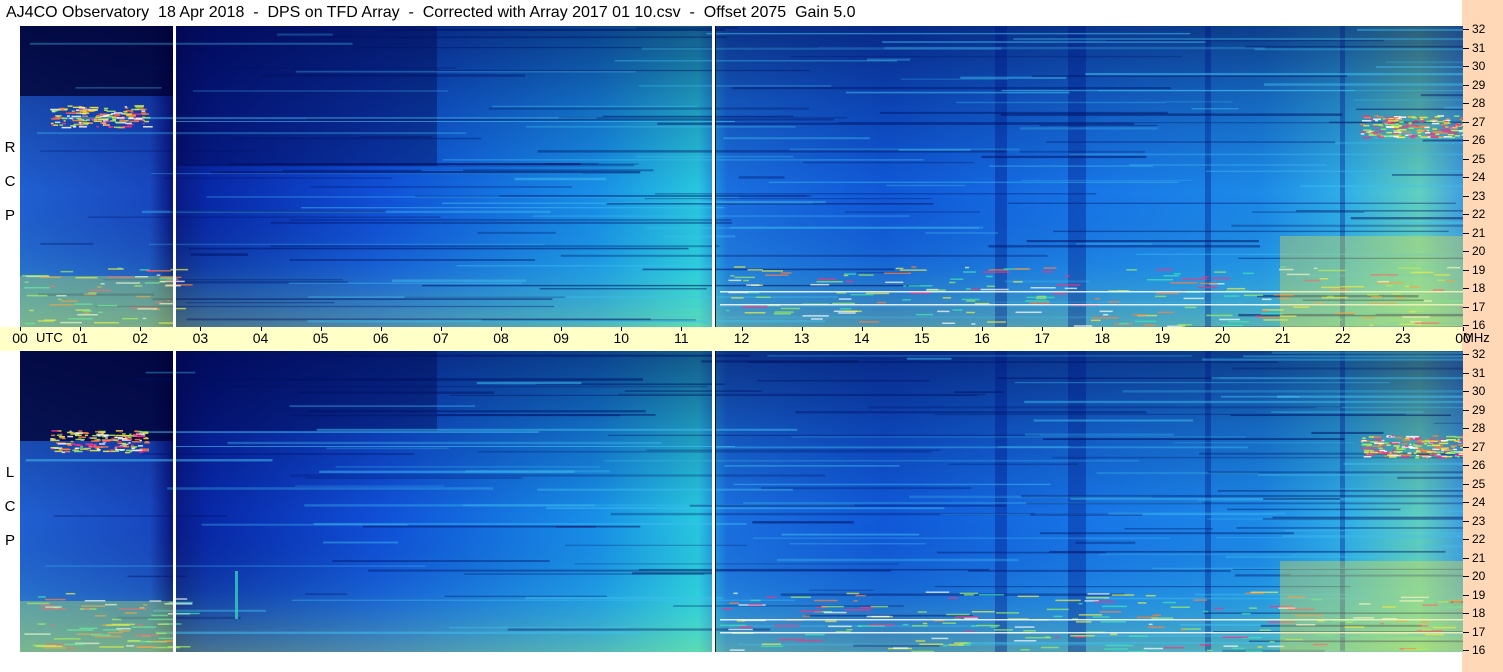 This screenshot has width=1503, height=672. What do you see at coordinates (1479, 121) in the screenshot?
I see `frequency-tick-label: 27` at bounding box center [1479, 121].